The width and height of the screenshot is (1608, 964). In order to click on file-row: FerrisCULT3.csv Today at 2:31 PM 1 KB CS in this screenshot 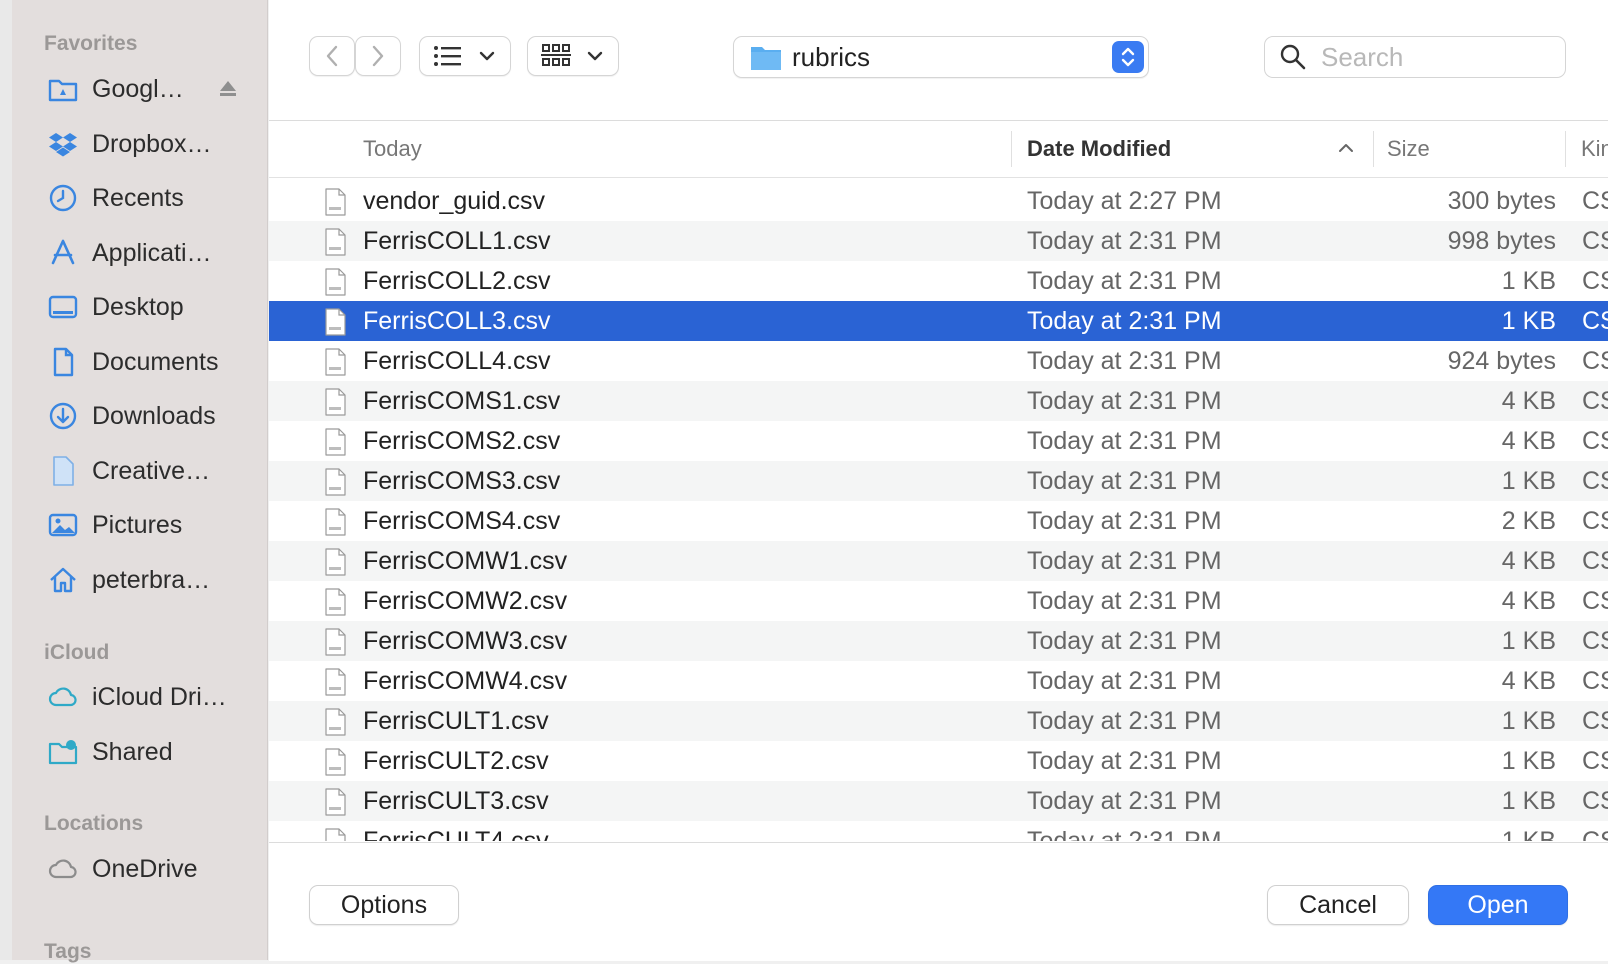, I will do `click(938, 801)`.